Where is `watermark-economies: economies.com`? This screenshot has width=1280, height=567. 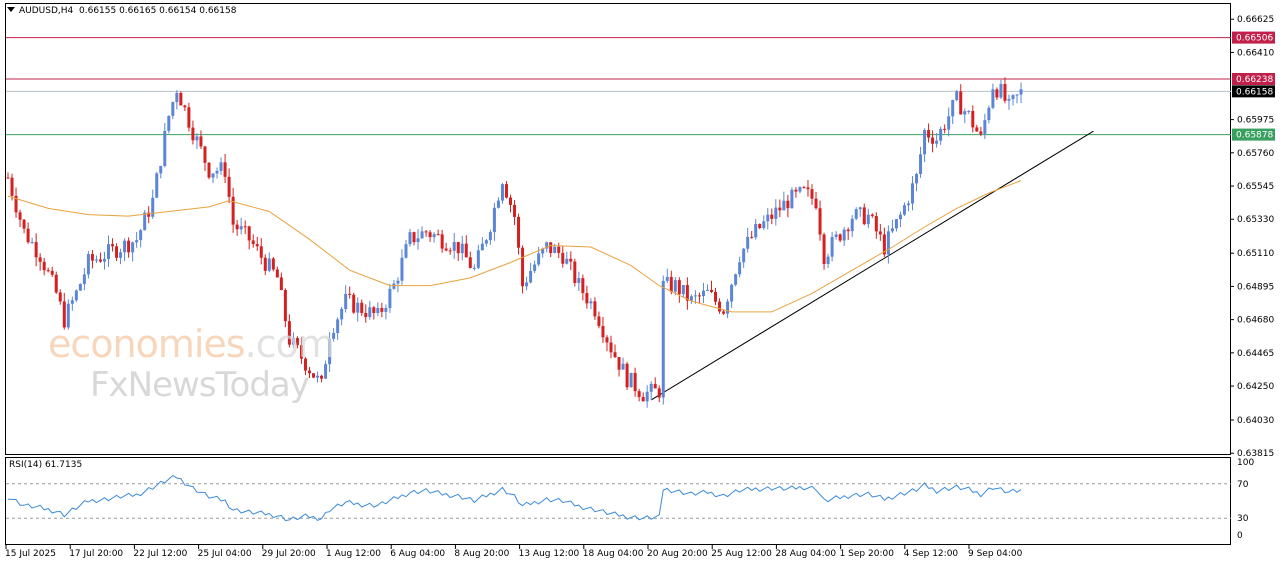 watermark-economies: economies.com is located at coordinates (191, 344).